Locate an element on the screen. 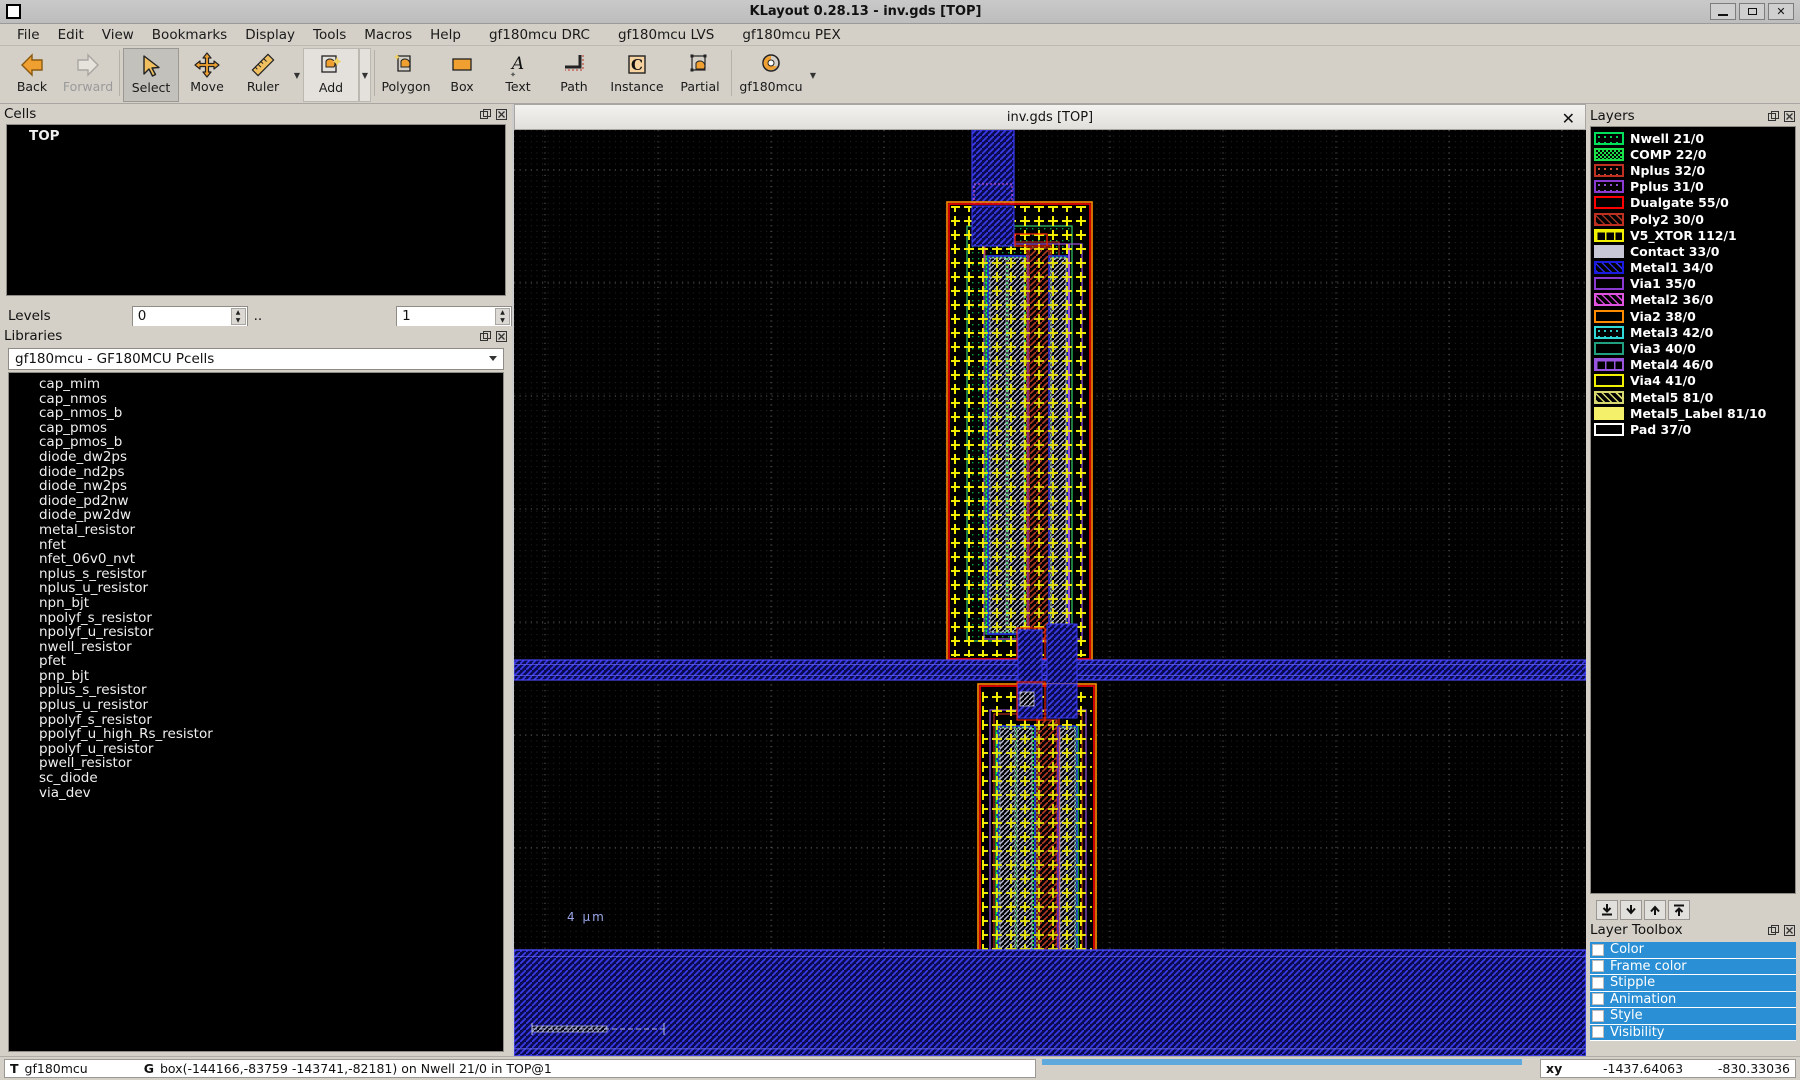 The width and height of the screenshot is (1800, 1080). library-item: pnp_bjt is located at coordinates (256, 676).